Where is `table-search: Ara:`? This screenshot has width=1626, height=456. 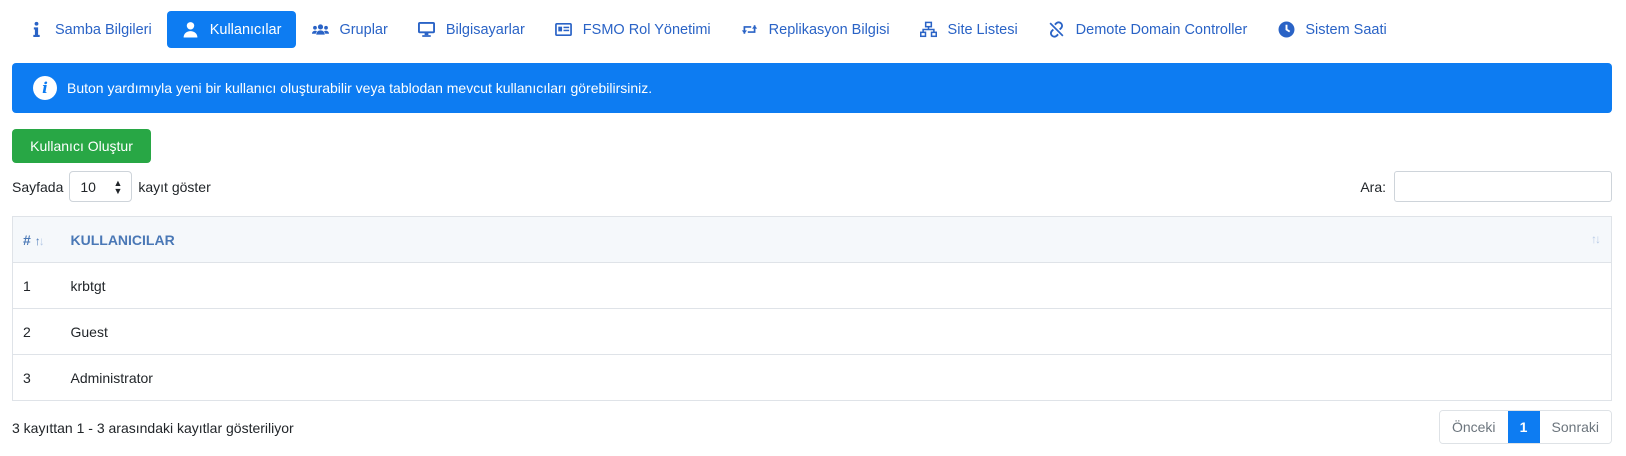 table-search: Ara: is located at coordinates (1486, 186).